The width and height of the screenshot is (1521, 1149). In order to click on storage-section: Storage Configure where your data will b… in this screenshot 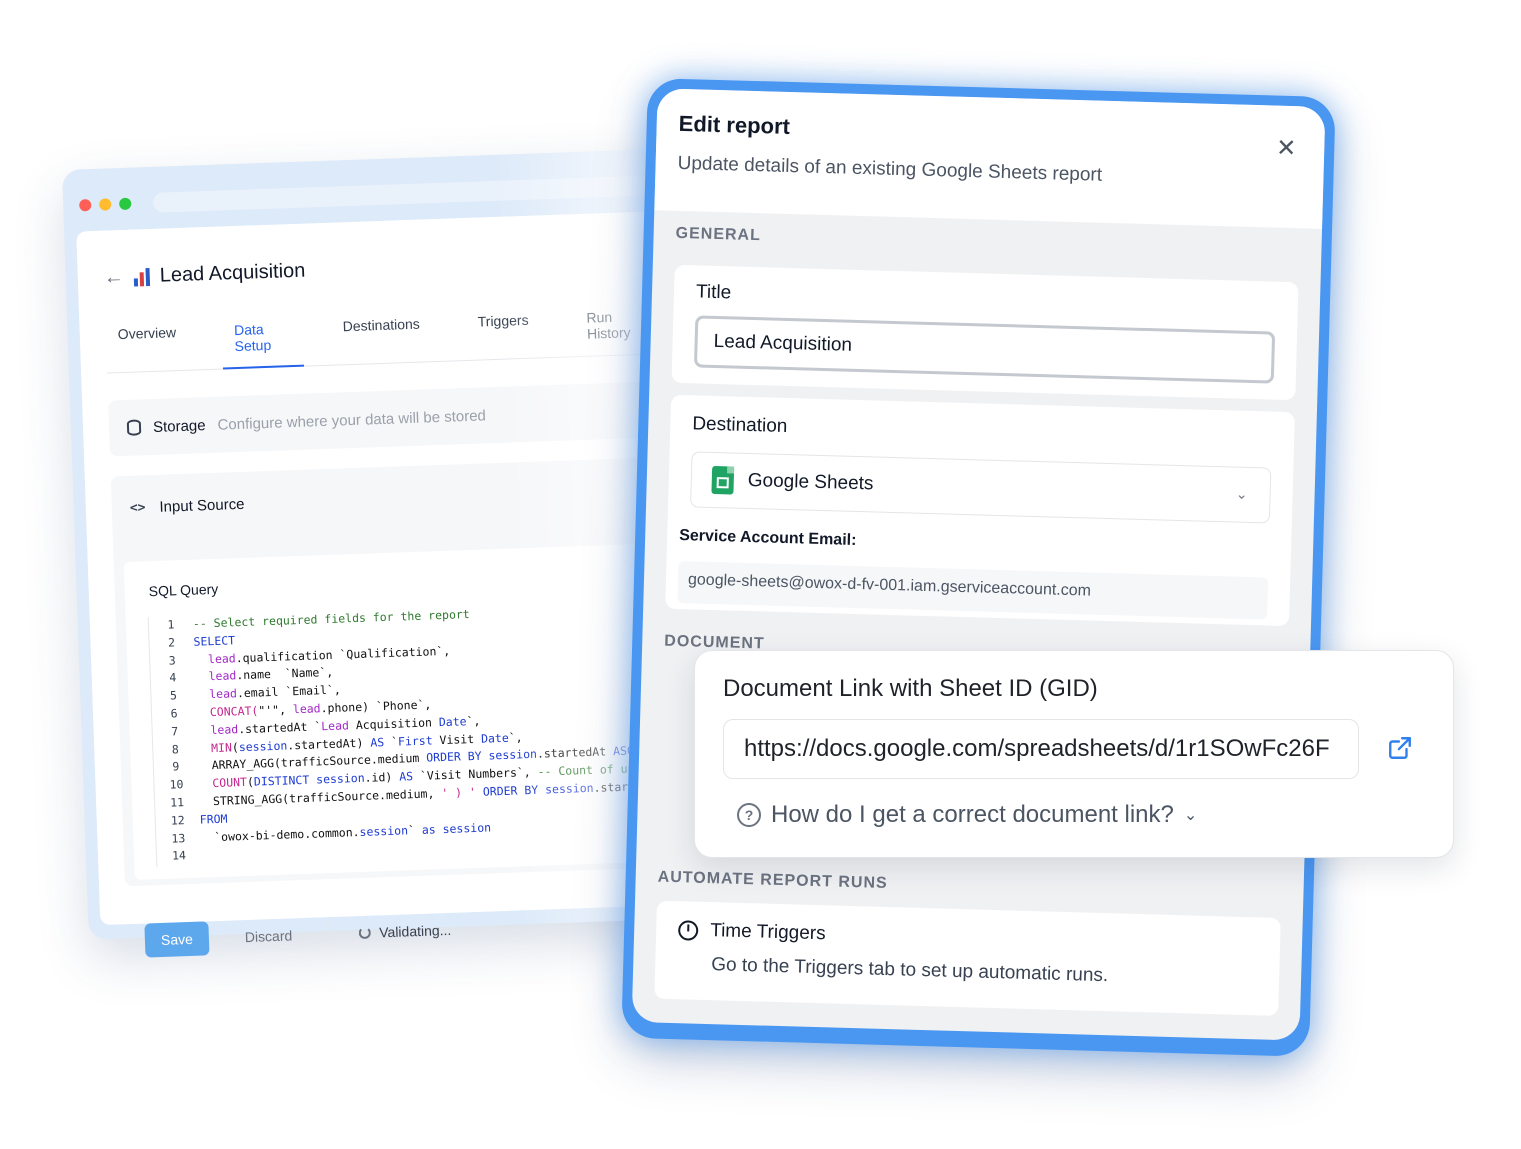, I will do `click(419, 417)`.